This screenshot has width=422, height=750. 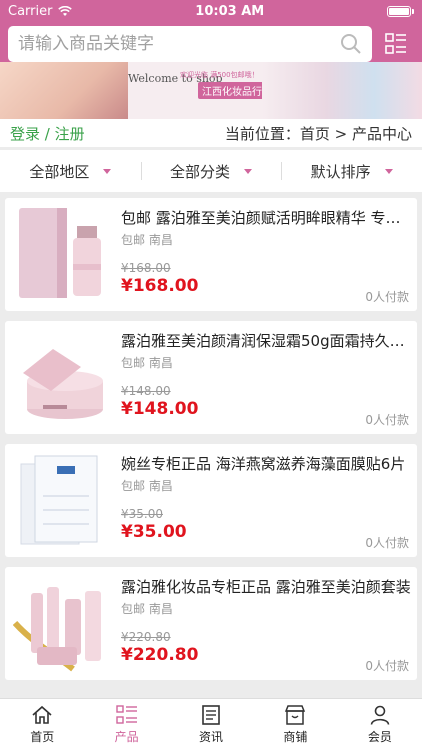 I want to click on breadcrumb: 当前位置：首页 > 产品中心, so click(x=318, y=133).